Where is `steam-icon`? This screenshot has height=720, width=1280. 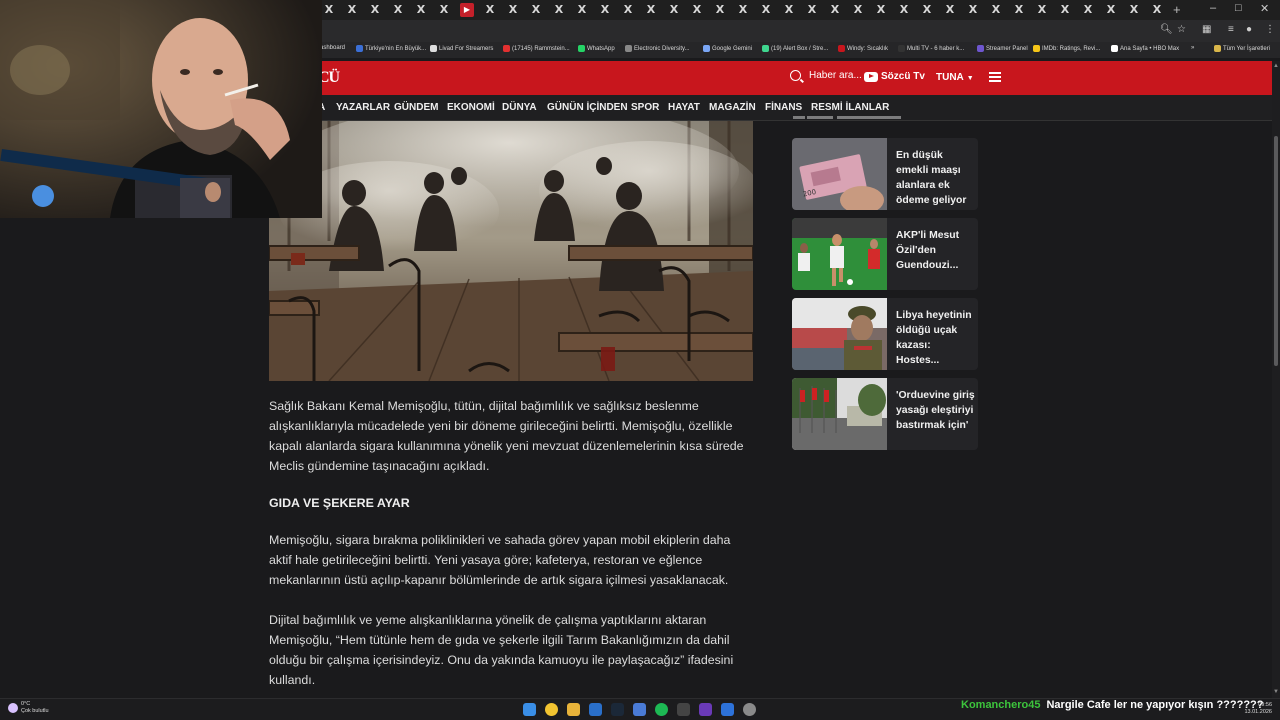
steam-icon is located at coordinates (617, 709).